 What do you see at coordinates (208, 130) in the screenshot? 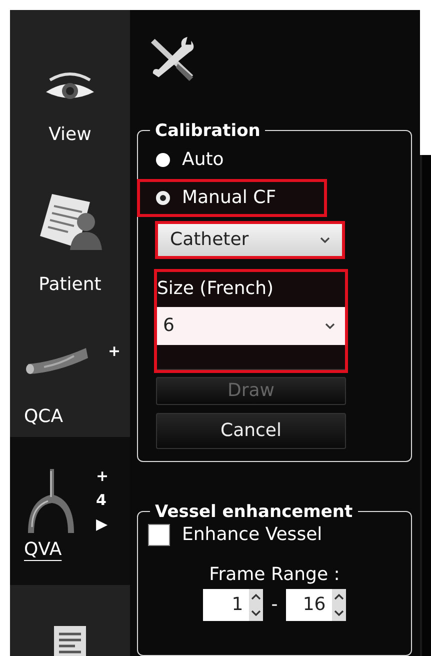
I see `group-title: Calibration` at bounding box center [208, 130].